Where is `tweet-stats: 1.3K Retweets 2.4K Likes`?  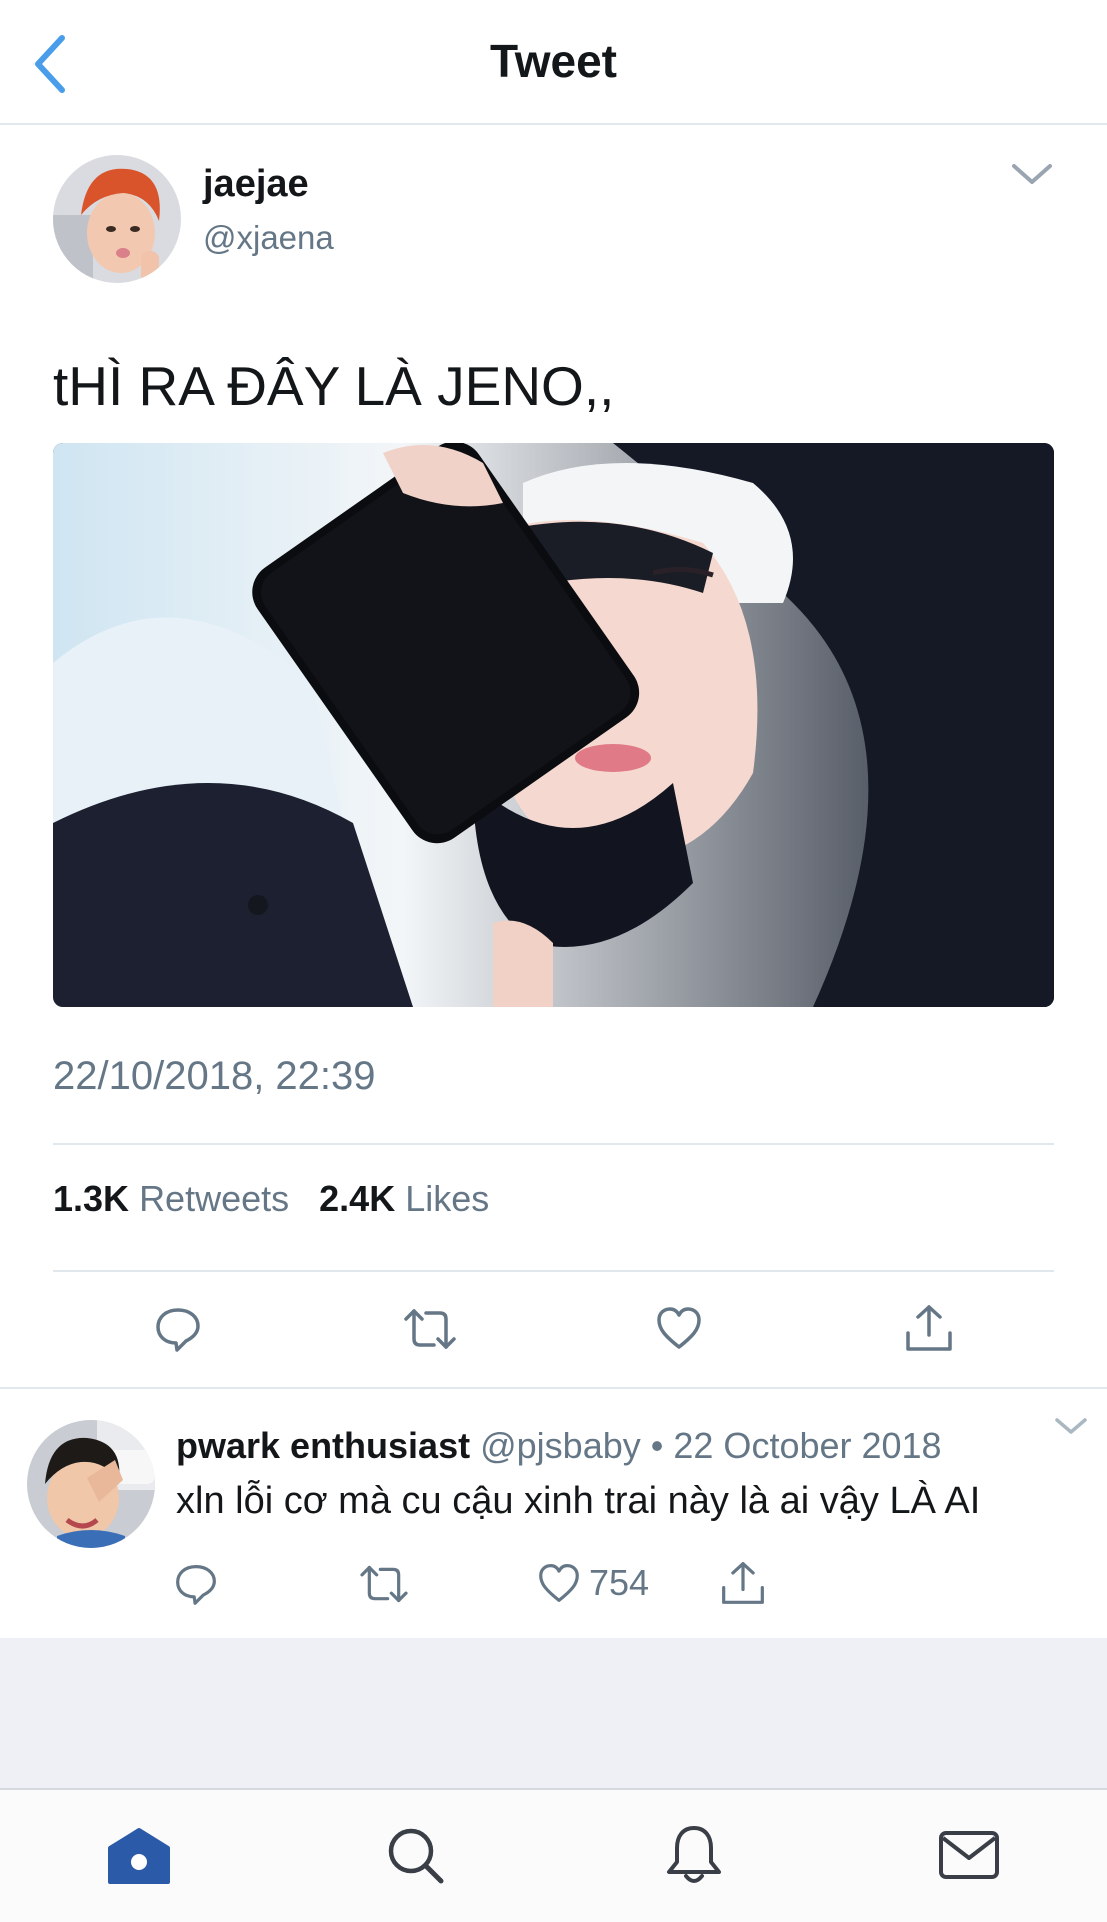
tweet-stats: 1.3K Retweets 2.4K Likes is located at coordinates (271, 1199).